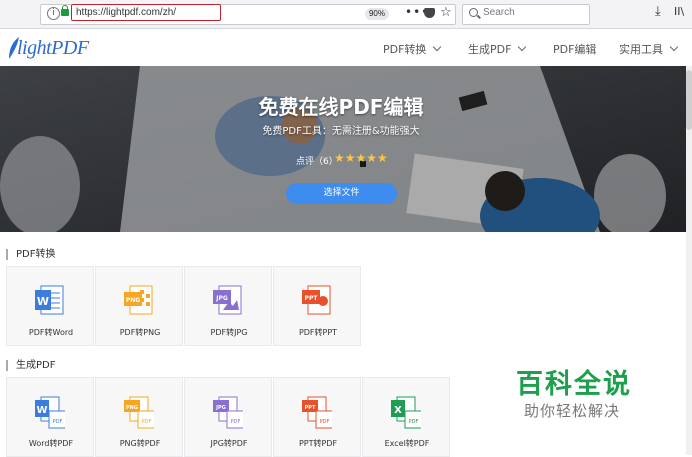  I want to click on watermark-subtitle: 助你轻松解决, so click(572, 411).